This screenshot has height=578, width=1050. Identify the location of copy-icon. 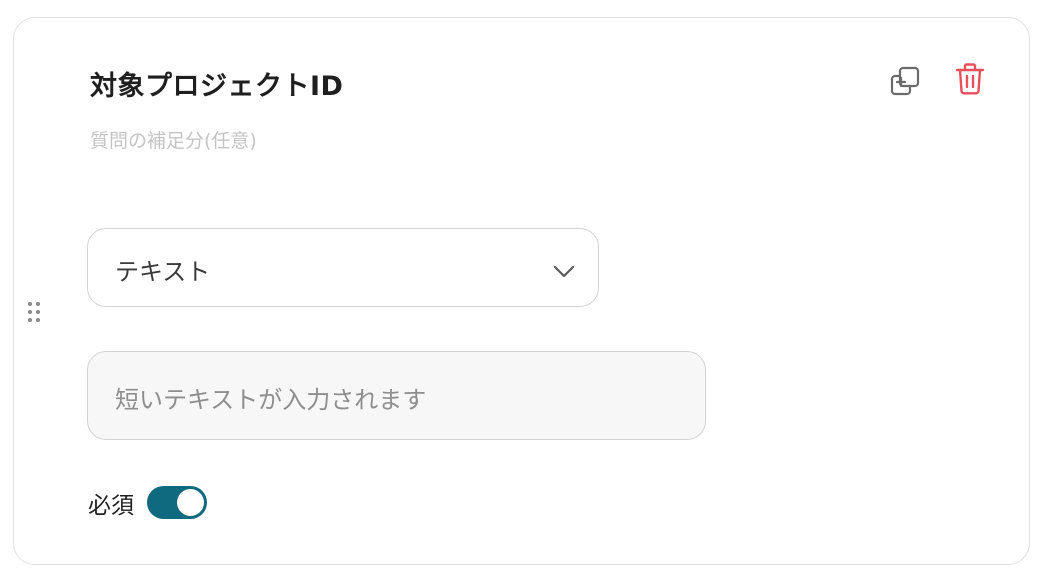
(905, 81).